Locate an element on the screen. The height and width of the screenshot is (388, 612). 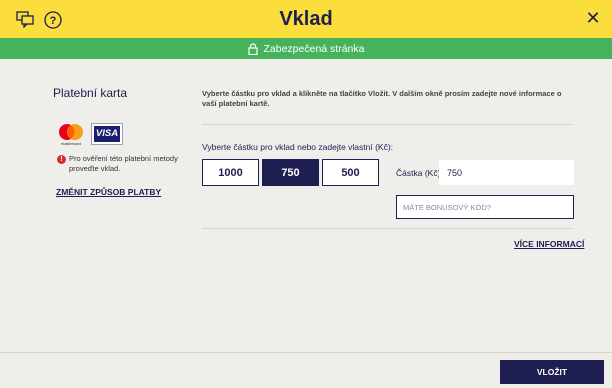
amount-input is located at coordinates (506, 172).